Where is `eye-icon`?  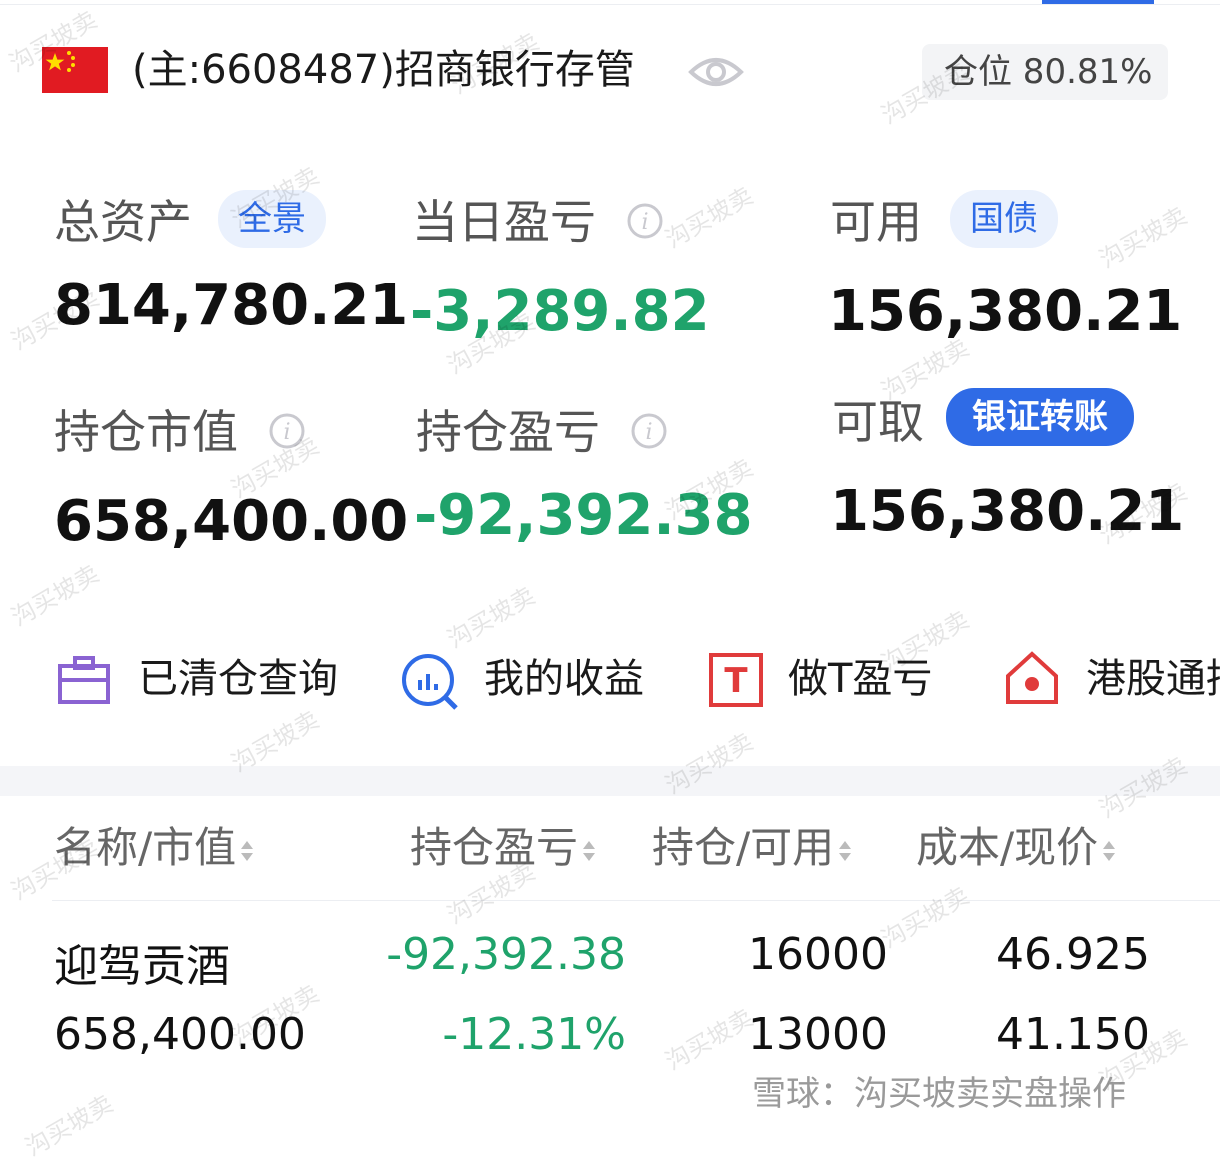
eye-icon is located at coordinates (716, 72).